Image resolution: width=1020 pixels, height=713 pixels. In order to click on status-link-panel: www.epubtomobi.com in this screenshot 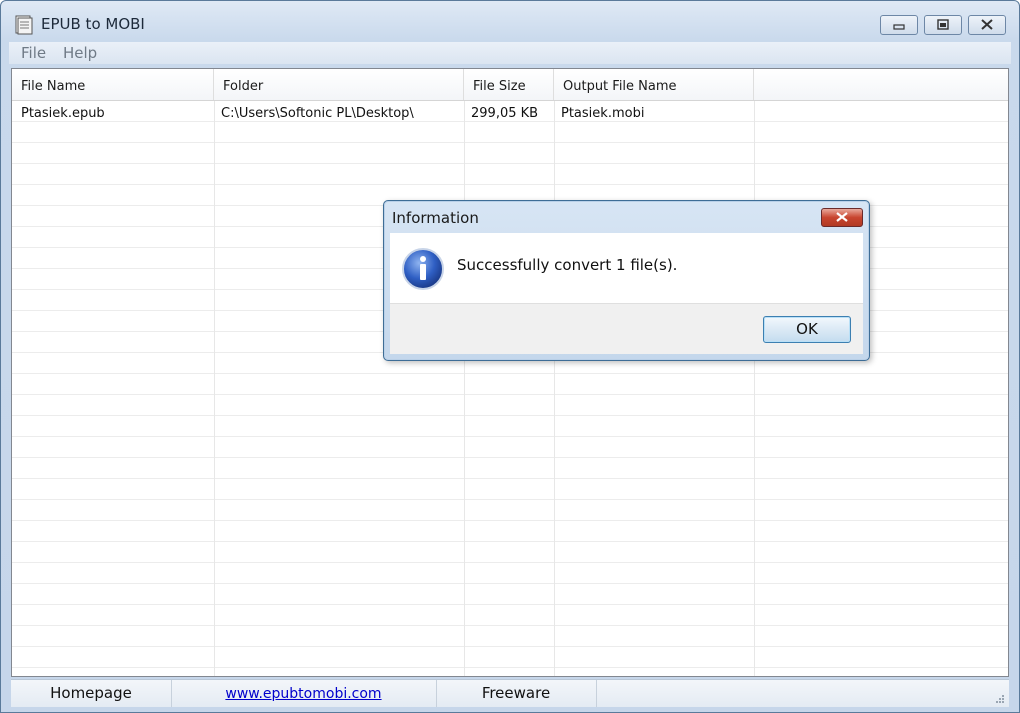, I will do `click(304, 693)`.